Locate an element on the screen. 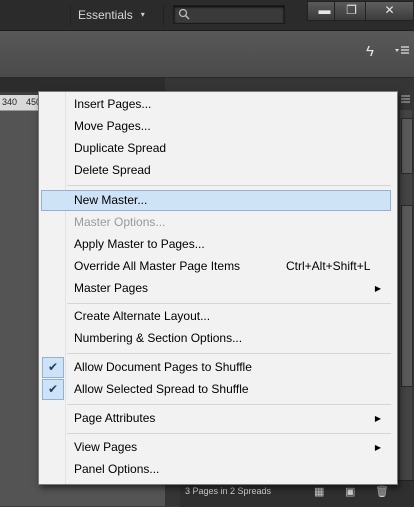 The width and height of the screenshot is (414, 507). maximize-button: ❐ is located at coordinates (351, 11).